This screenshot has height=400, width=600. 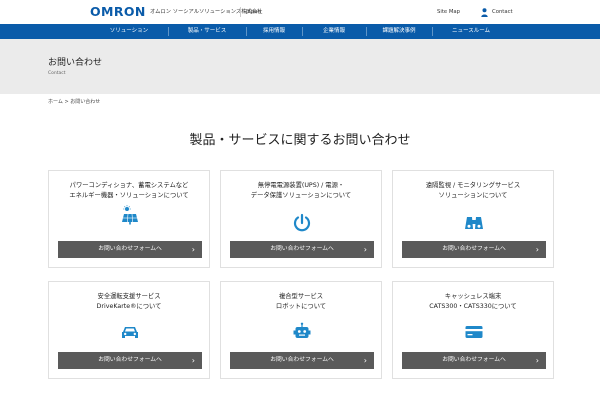 I want to click on card-title: キャッシュレス端末 CATS300・CATS330について, so click(x=473, y=302).